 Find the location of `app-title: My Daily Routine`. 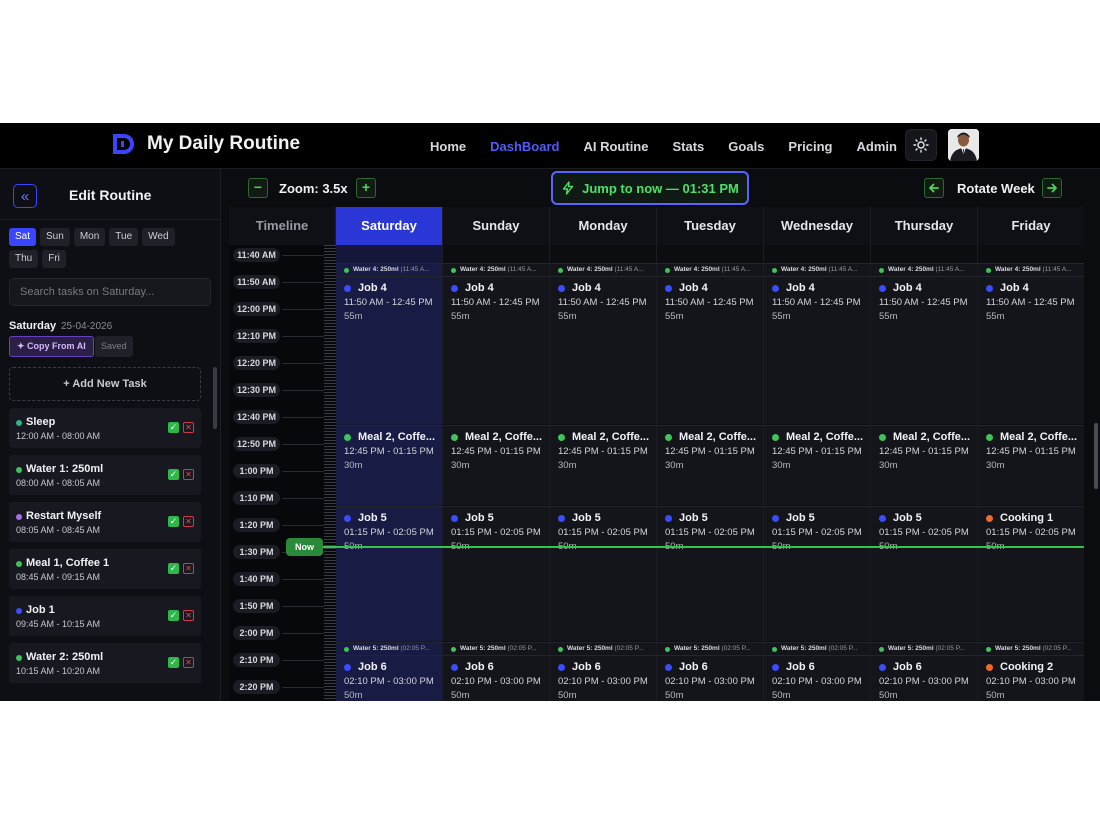

app-title: My Daily Routine is located at coordinates (223, 144).